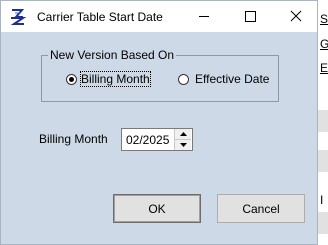 Image resolution: width=328 pixels, height=245 pixels. I want to click on maximize-icon, so click(250, 16).